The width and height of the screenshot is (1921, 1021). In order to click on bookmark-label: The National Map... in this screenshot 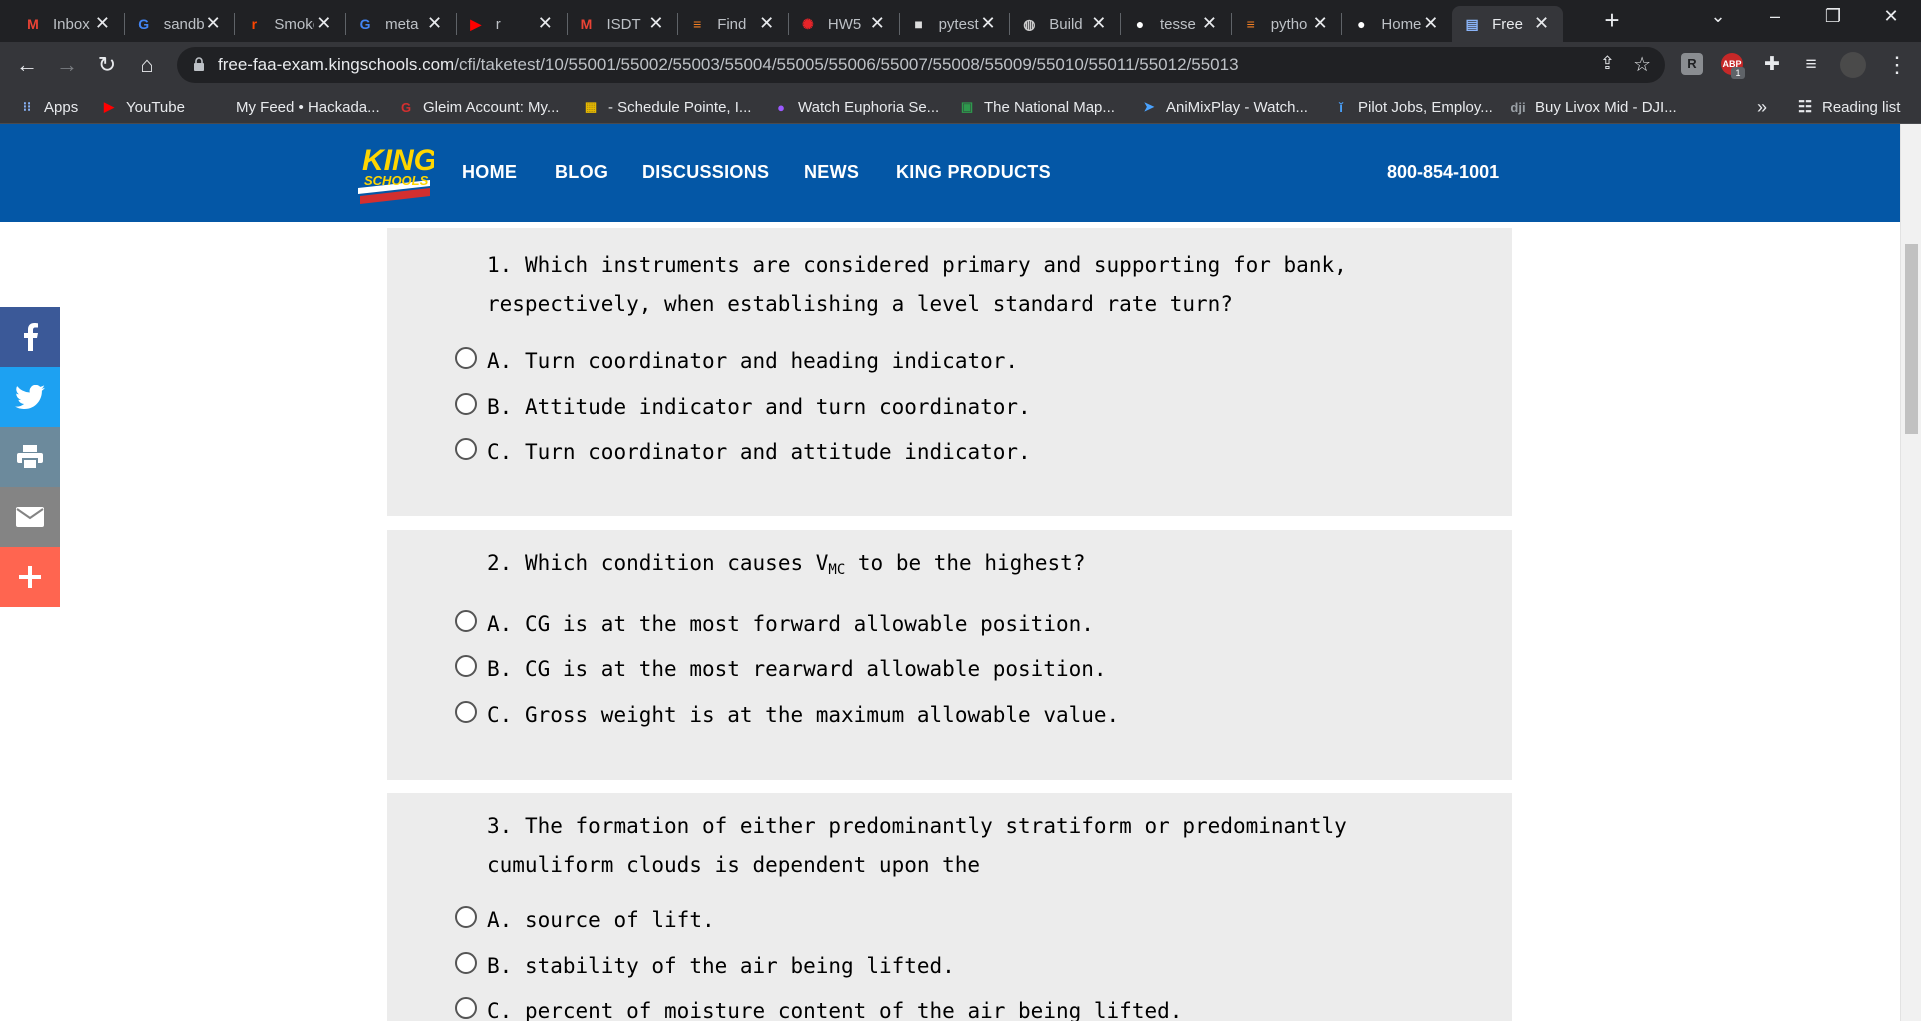, I will do `click(1049, 107)`.